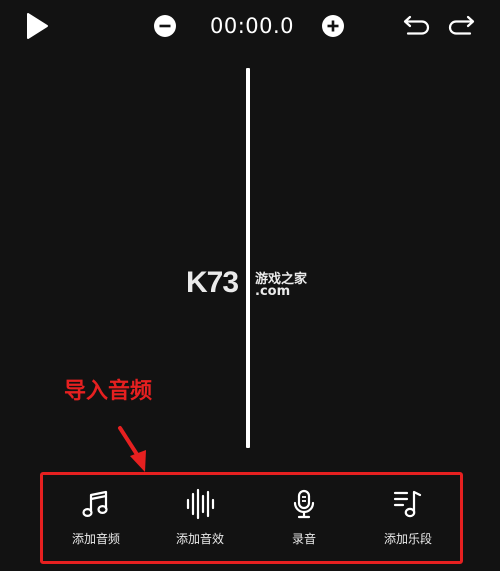  What do you see at coordinates (407, 504) in the screenshot?
I see `music-list-icon` at bounding box center [407, 504].